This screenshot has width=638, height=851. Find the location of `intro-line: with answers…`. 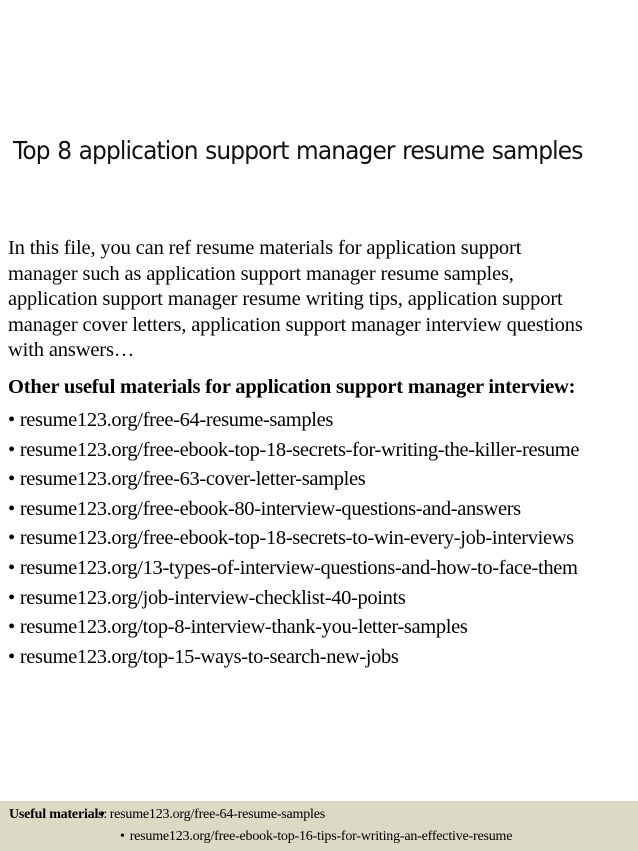

intro-line: with answers… is located at coordinates (71, 350).